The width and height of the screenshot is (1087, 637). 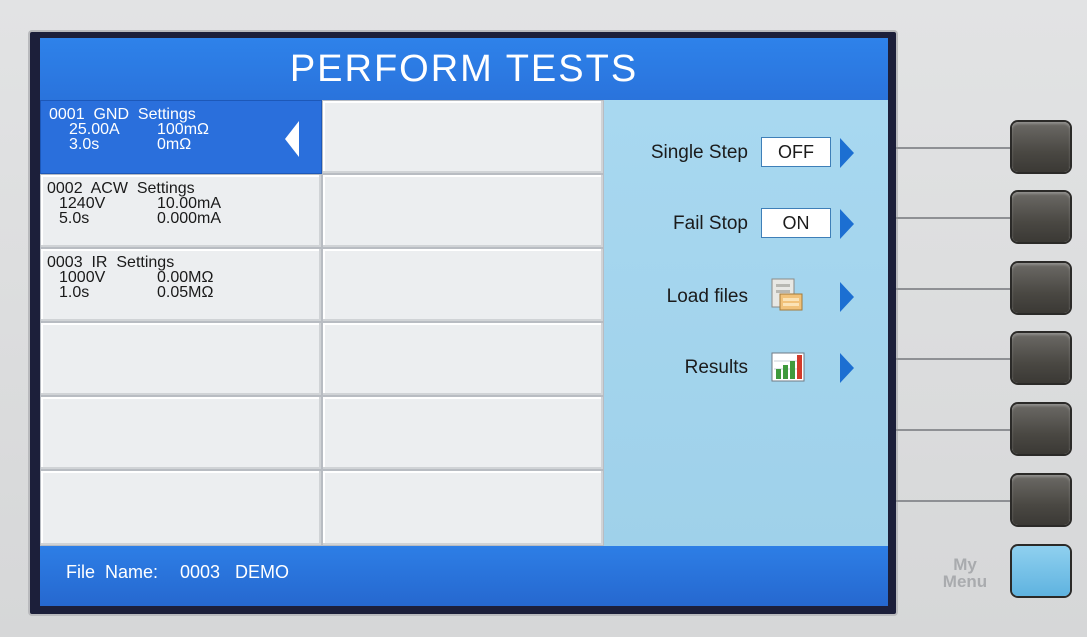 I want to click on my-menu-label: My Menu, so click(x=965, y=573).